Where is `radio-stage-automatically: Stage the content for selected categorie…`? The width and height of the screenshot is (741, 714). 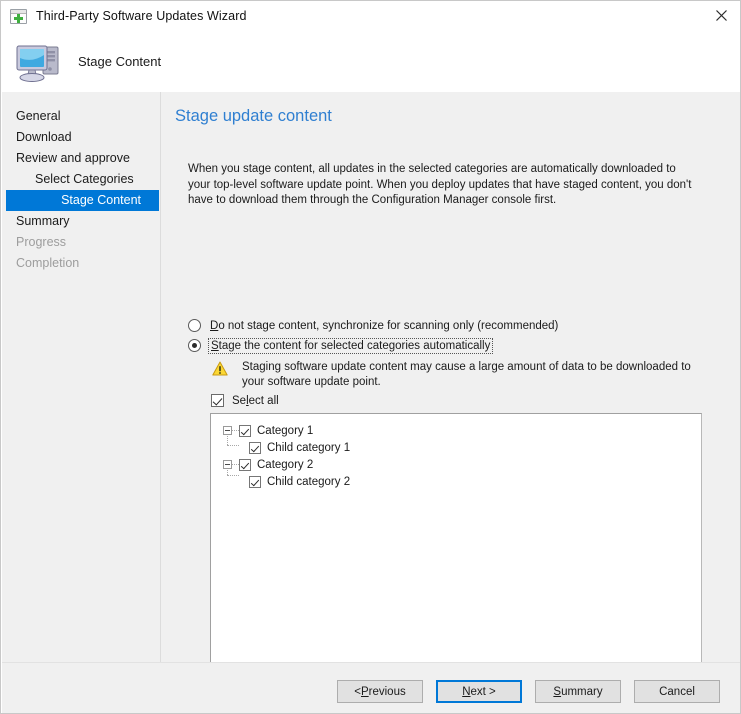
radio-stage-automatically: Stage the content for selected categorie… is located at coordinates (341, 345).